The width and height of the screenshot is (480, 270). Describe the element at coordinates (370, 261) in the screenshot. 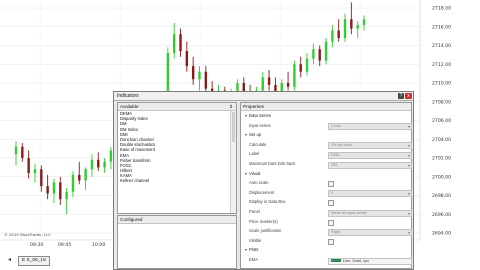

I see `plot-style-field: Line, Solid, 1px` at that location.